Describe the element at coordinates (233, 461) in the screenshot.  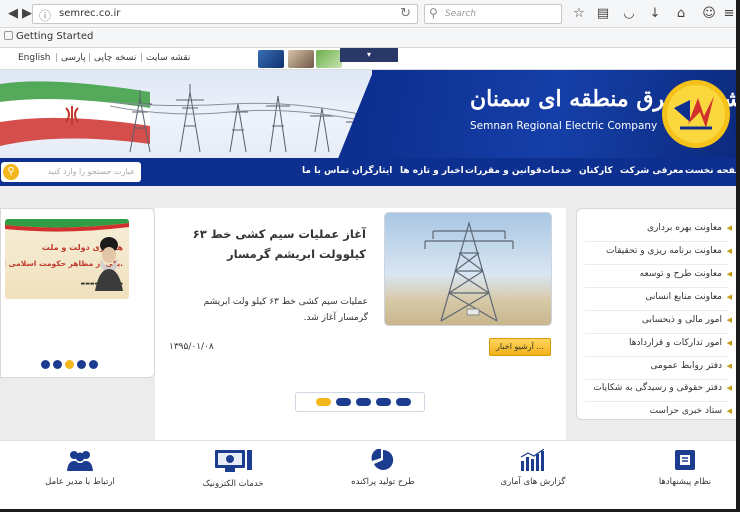
I see `computer-icon` at that location.